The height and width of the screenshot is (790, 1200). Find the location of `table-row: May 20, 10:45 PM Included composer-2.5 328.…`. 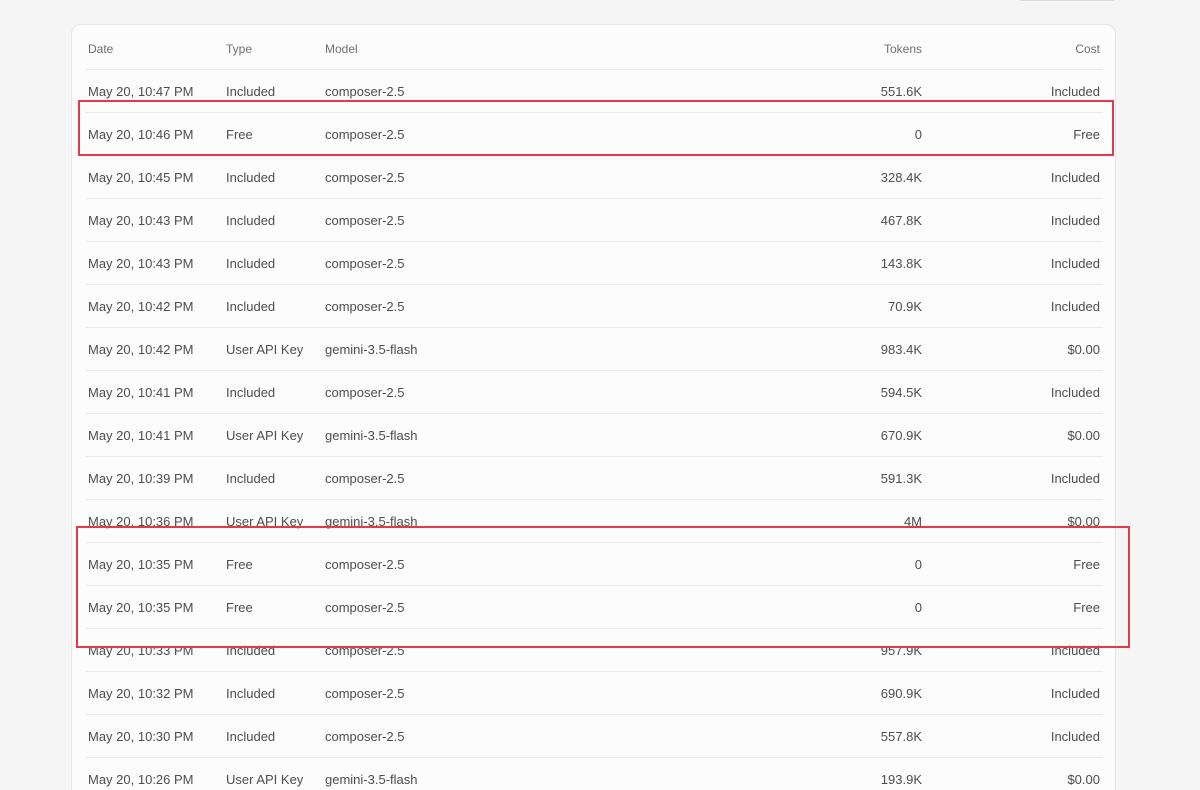

table-row: May 20, 10:45 PM Included composer-2.5 328.… is located at coordinates (594, 177).